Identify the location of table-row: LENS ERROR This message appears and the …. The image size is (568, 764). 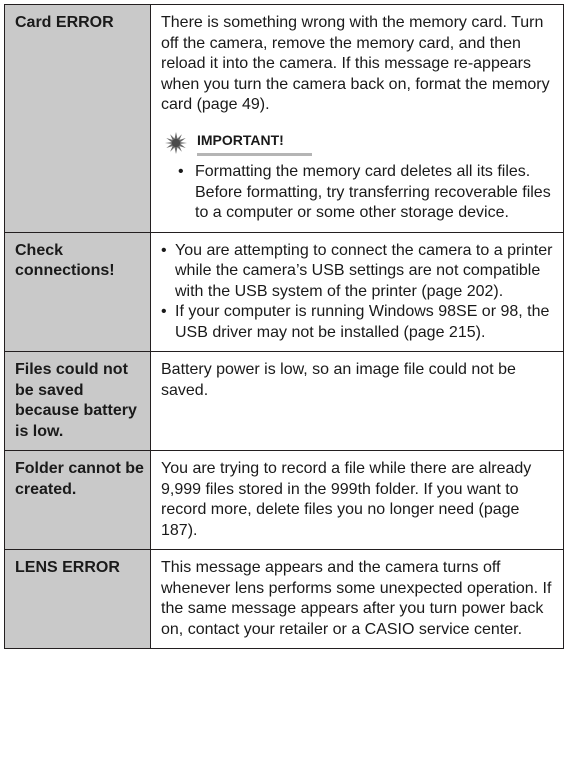
(284, 599).